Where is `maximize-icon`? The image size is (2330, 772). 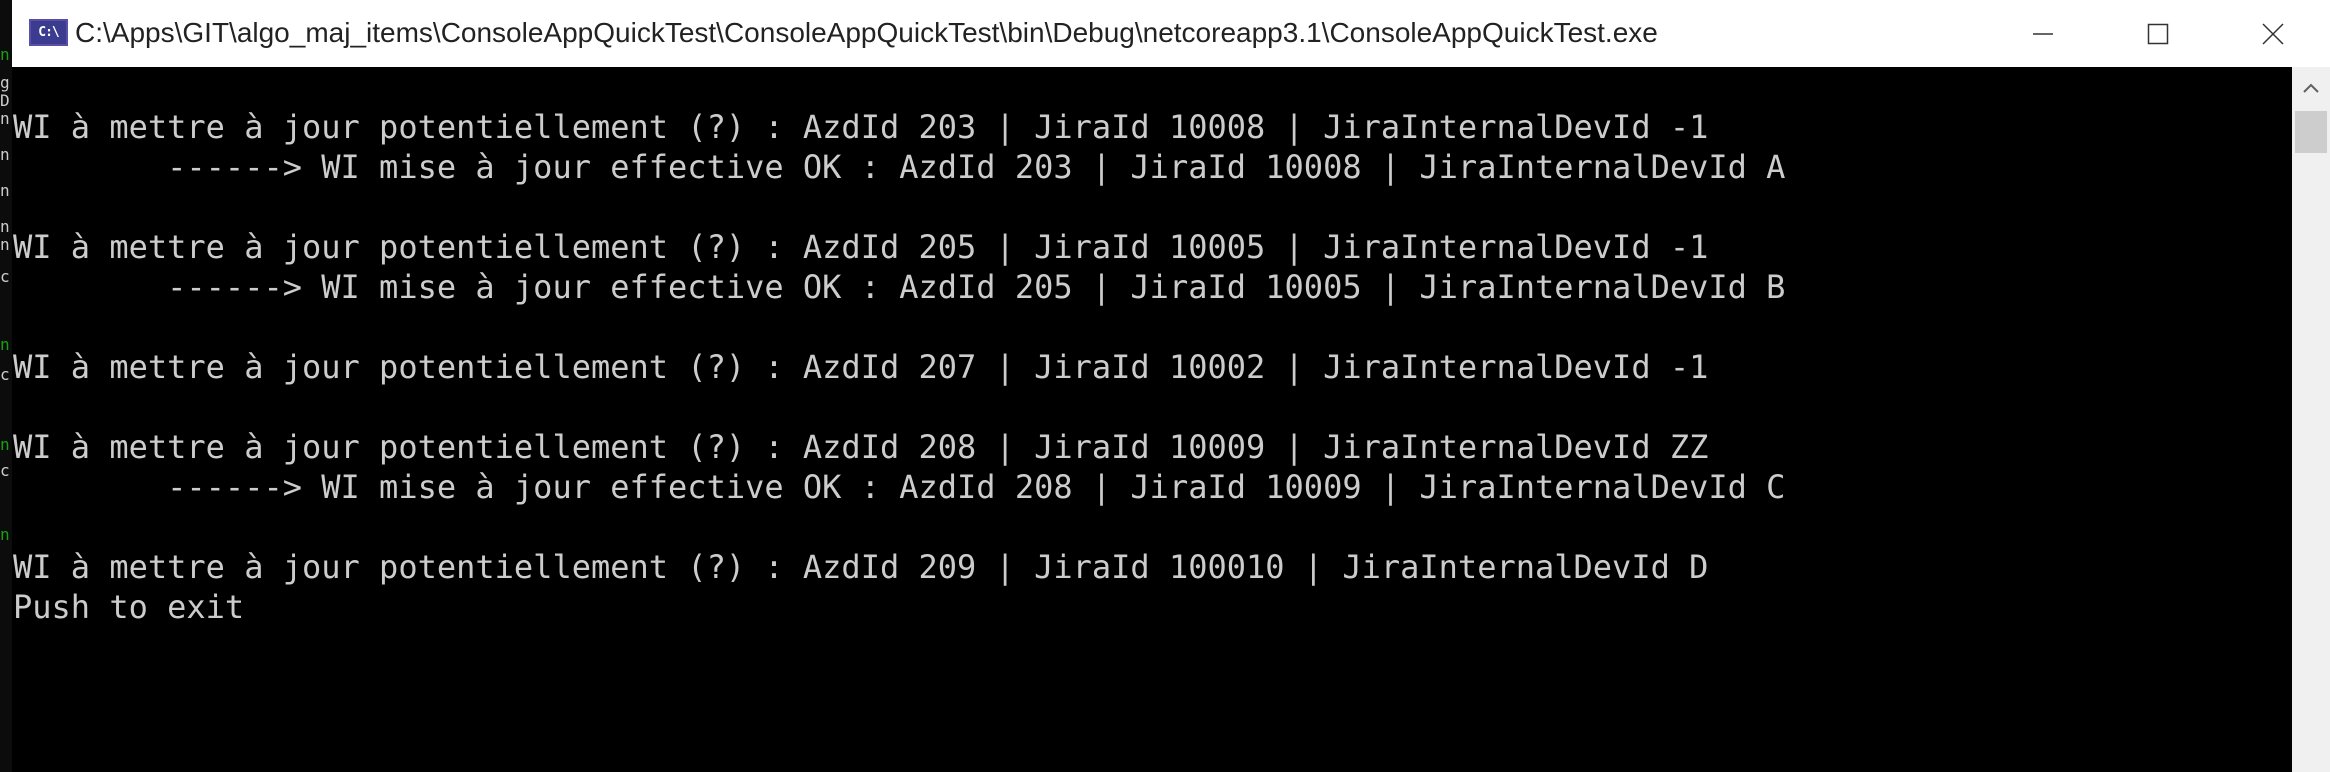
maximize-icon is located at coordinates (2157, 33).